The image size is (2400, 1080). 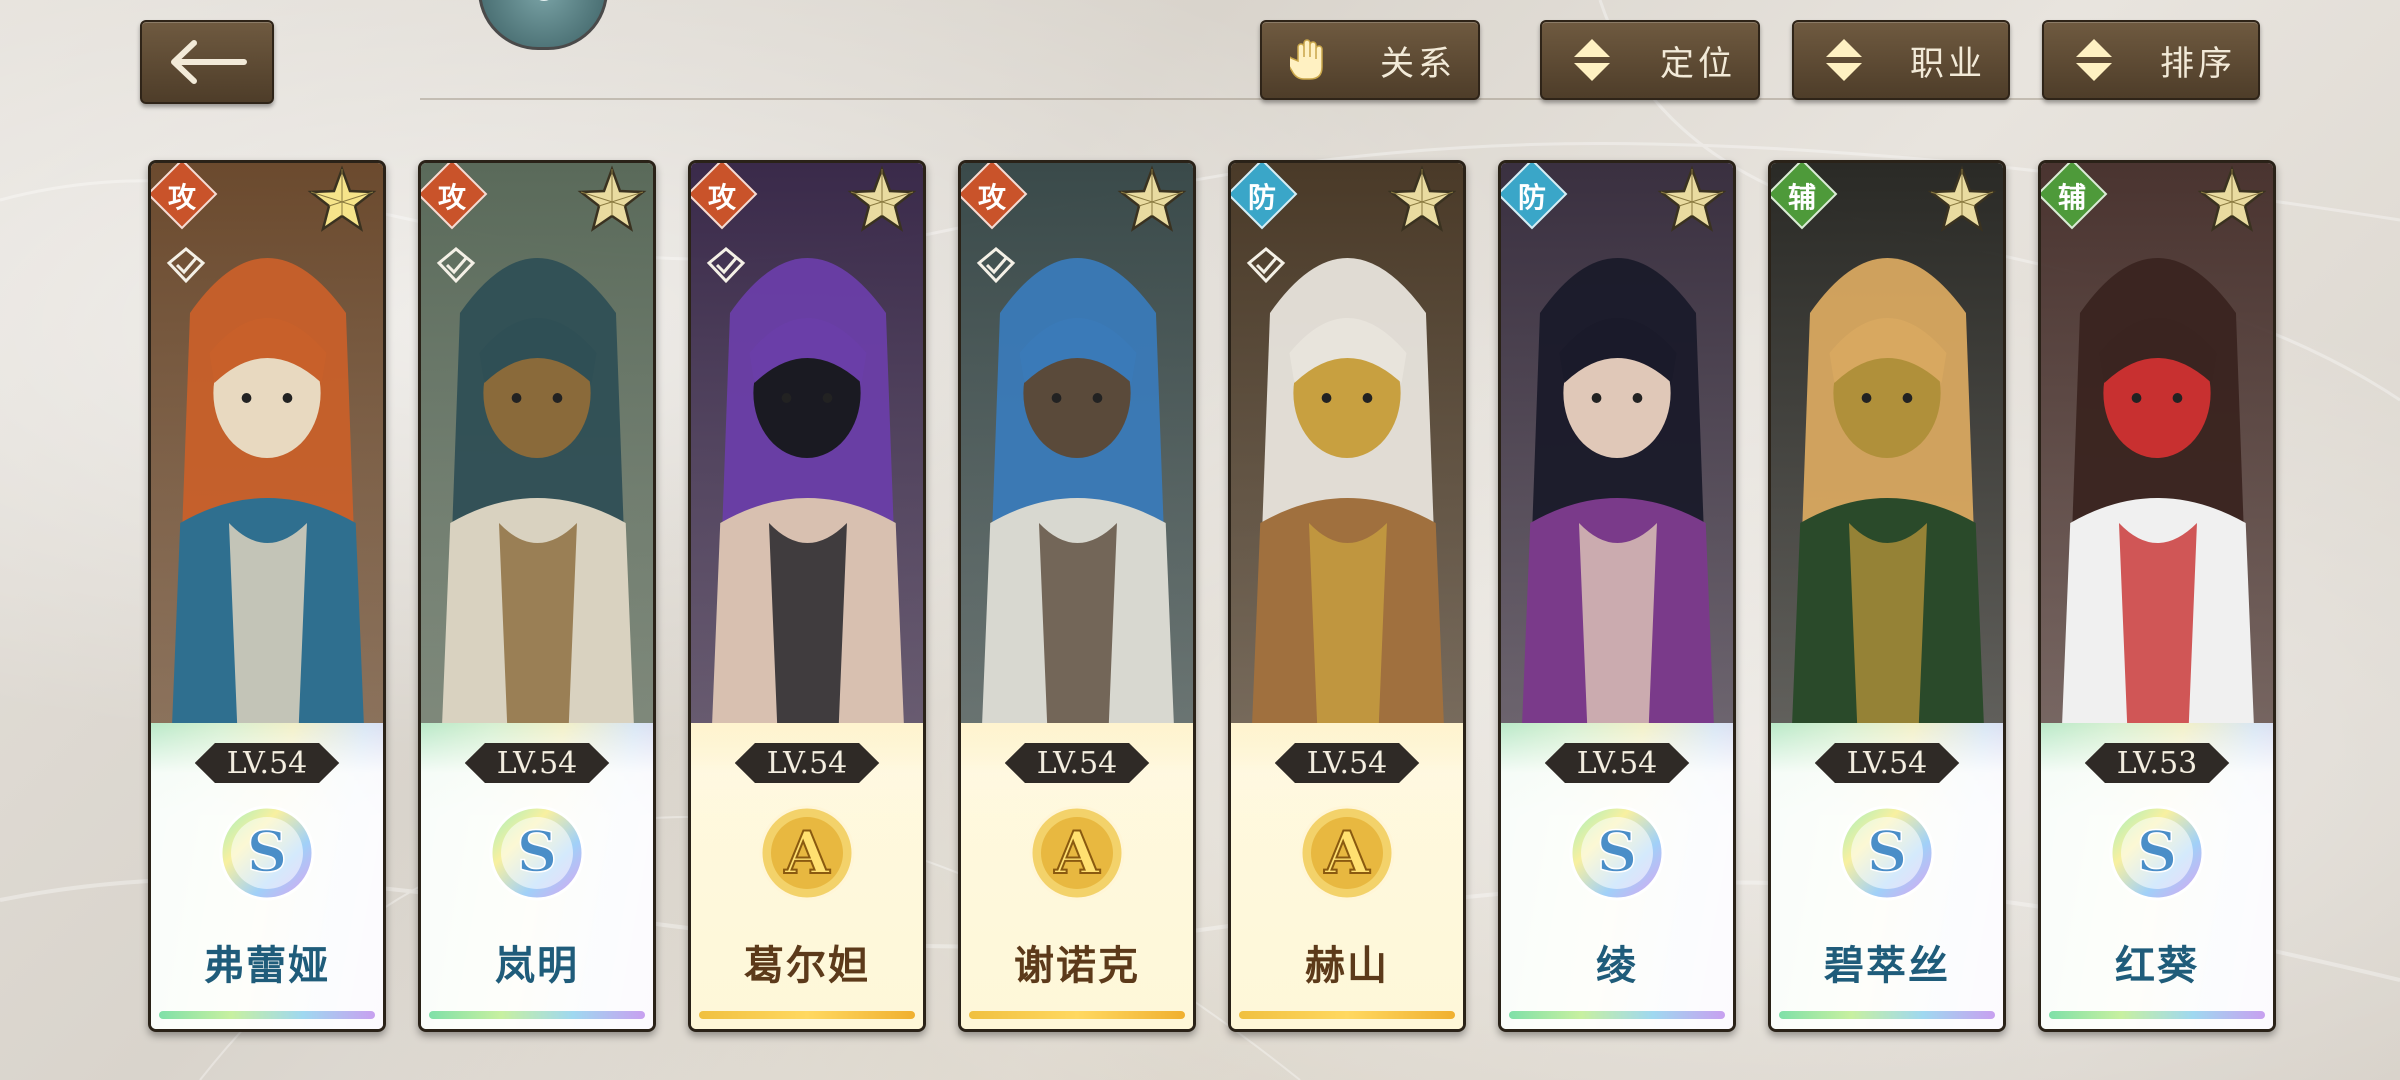 What do you see at coordinates (1901, 60) in the screenshot?
I see `class-filter-button: 职业` at bounding box center [1901, 60].